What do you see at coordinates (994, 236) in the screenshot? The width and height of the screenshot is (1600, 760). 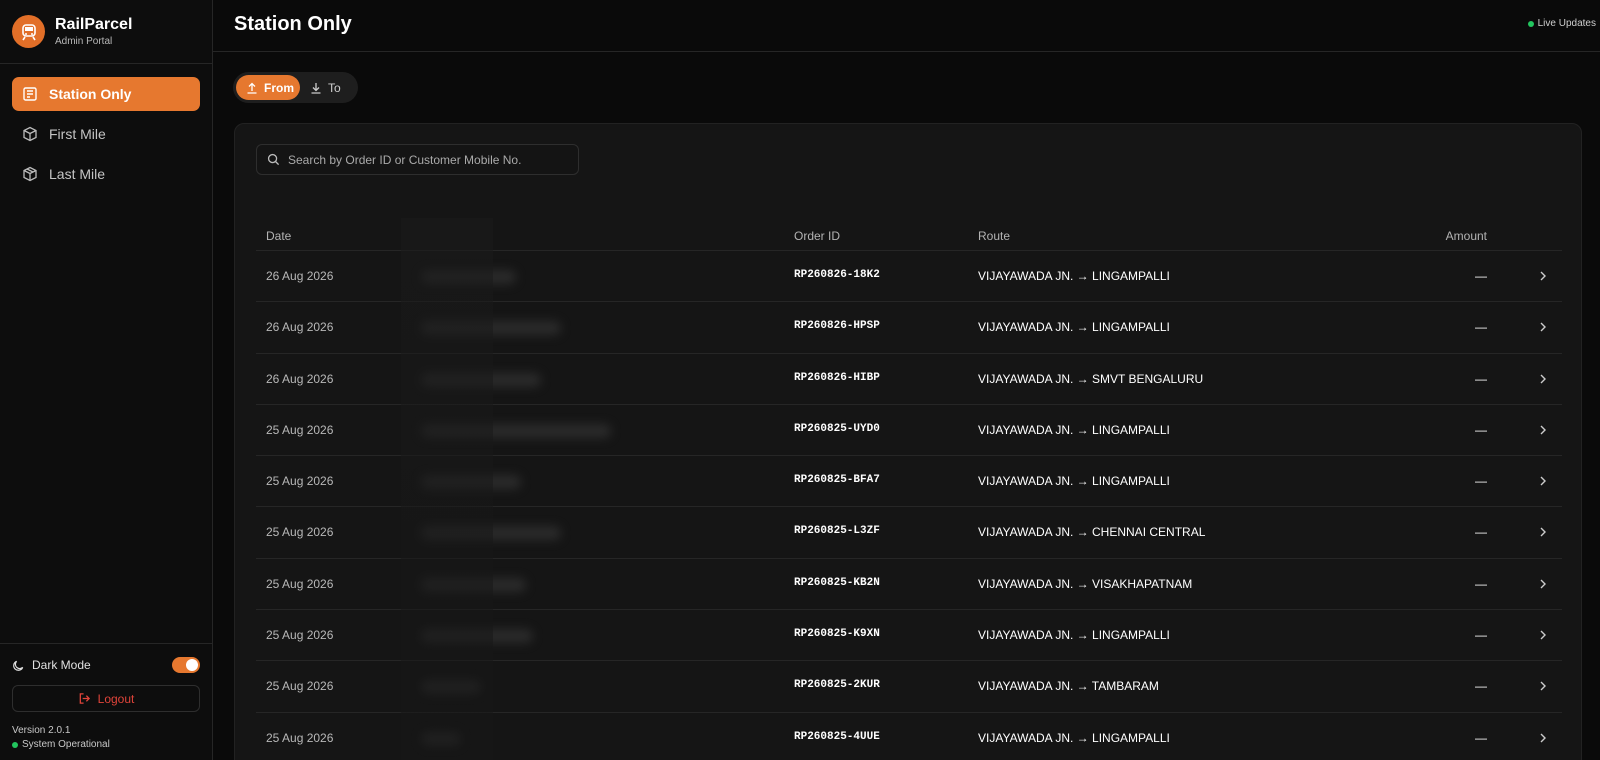 I see `column-header-route: Route` at bounding box center [994, 236].